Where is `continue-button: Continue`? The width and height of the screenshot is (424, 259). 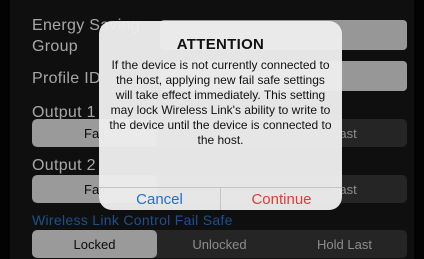 continue-button: Continue is located at coordinates (281, 199).